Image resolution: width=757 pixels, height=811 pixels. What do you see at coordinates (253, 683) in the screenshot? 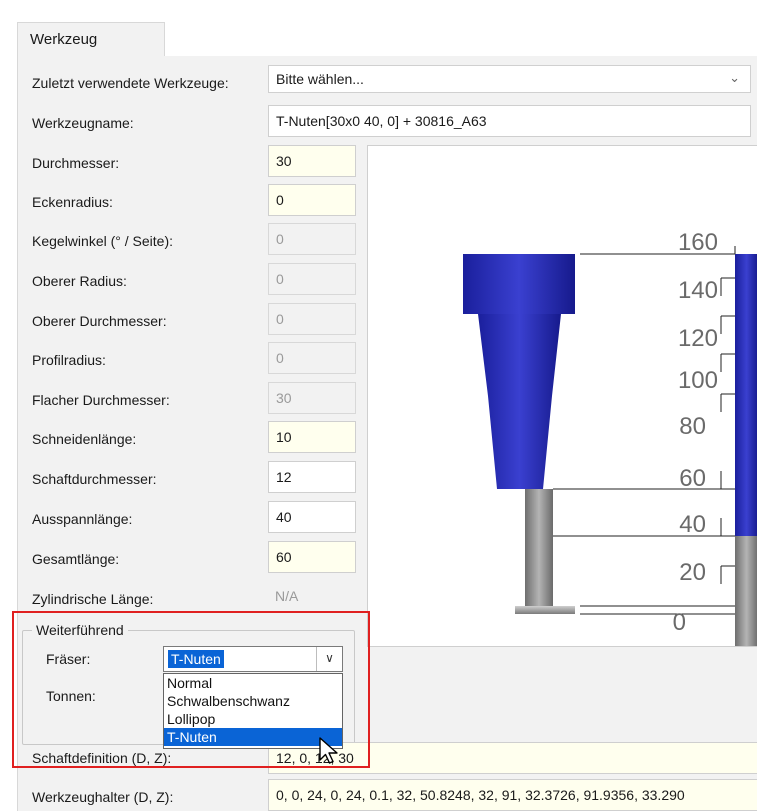
I see `dropdown-option-normal: Normal` at bounding box center [253, 683].